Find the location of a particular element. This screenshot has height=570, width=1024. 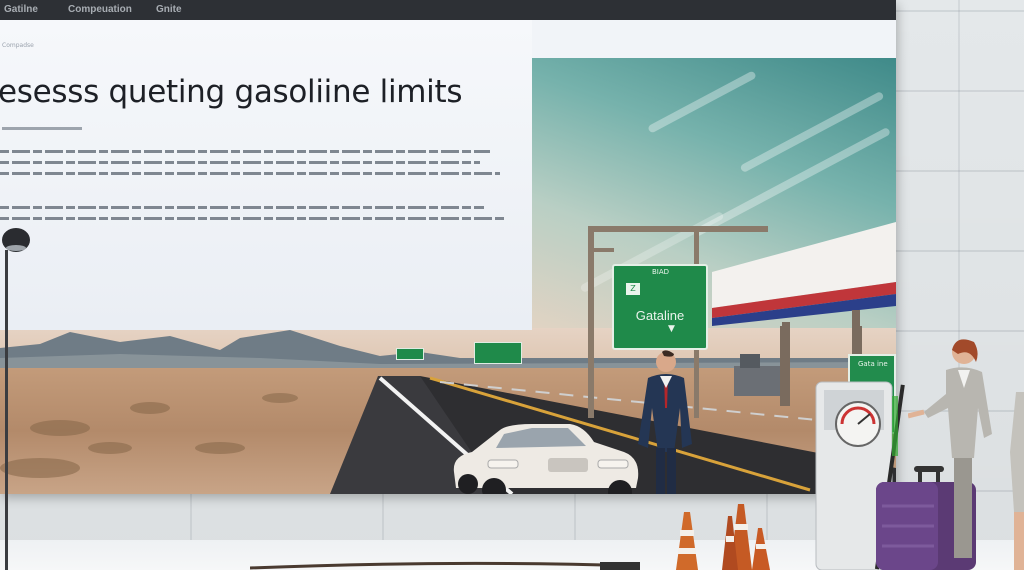

sign-title: Gataline is located at coordinates (660, 315).